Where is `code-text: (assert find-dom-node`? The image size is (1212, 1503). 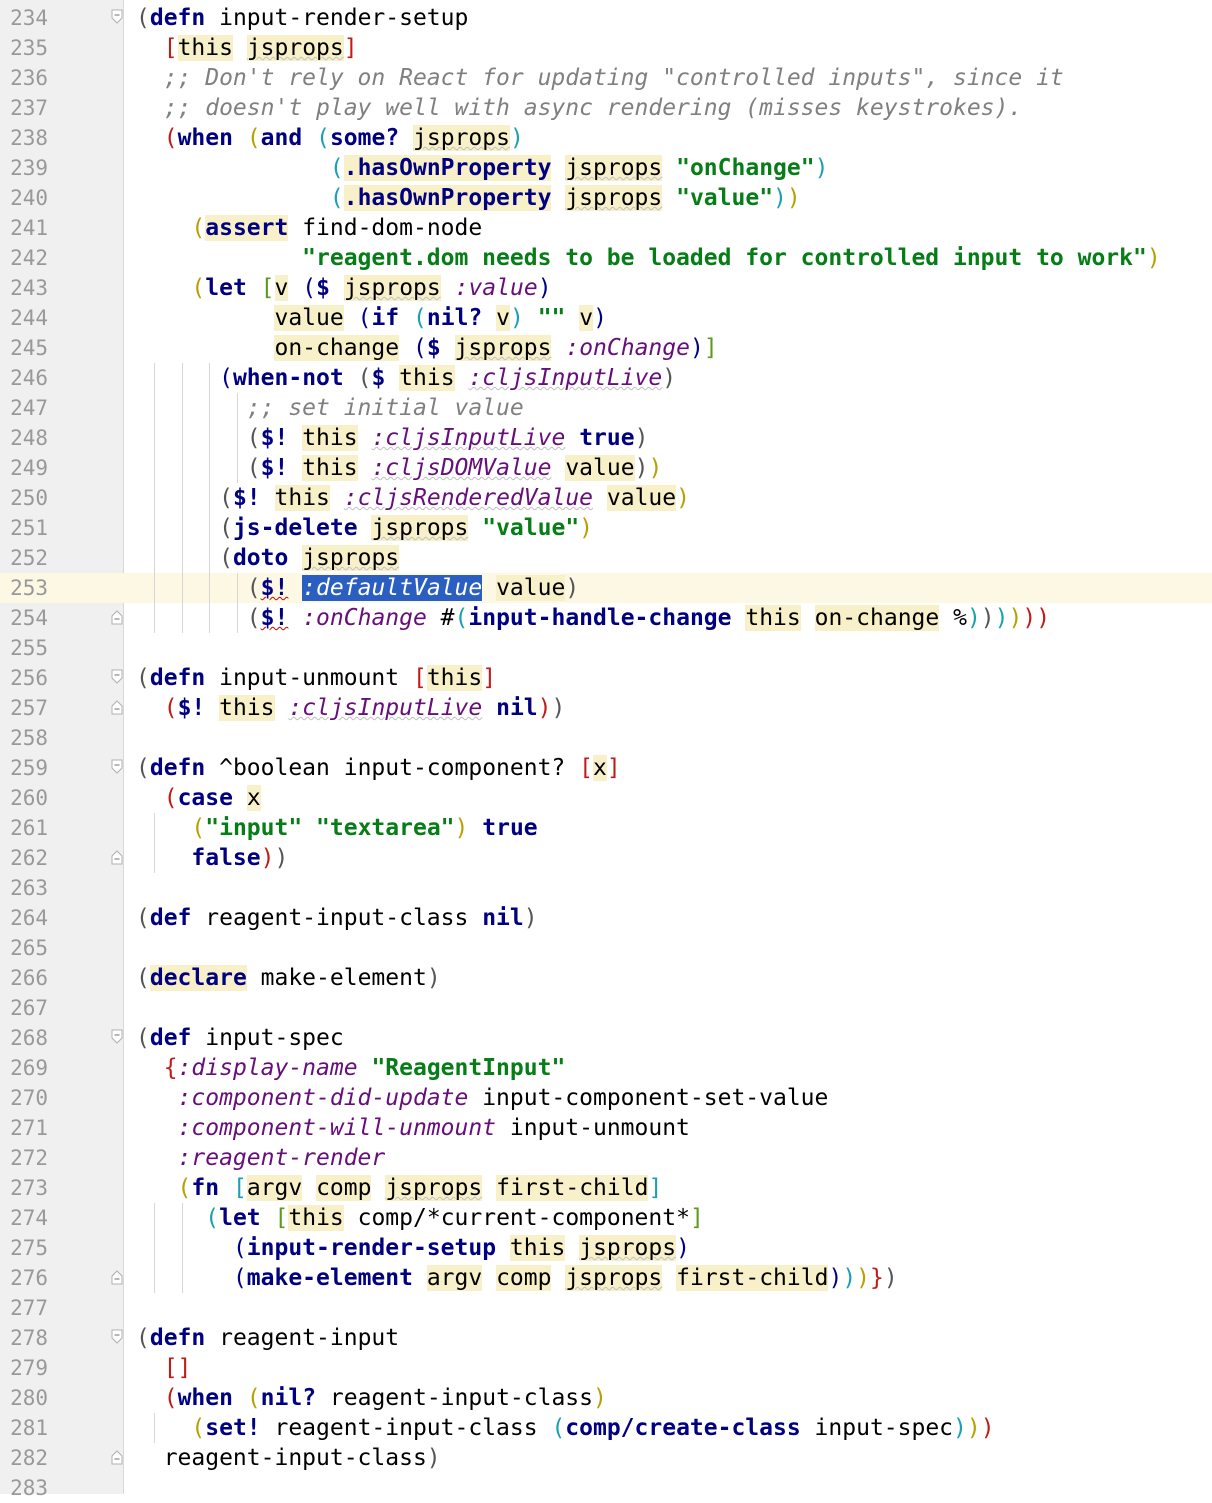
code-text: (assert find-dom-node is located at coordinates (309, 228).